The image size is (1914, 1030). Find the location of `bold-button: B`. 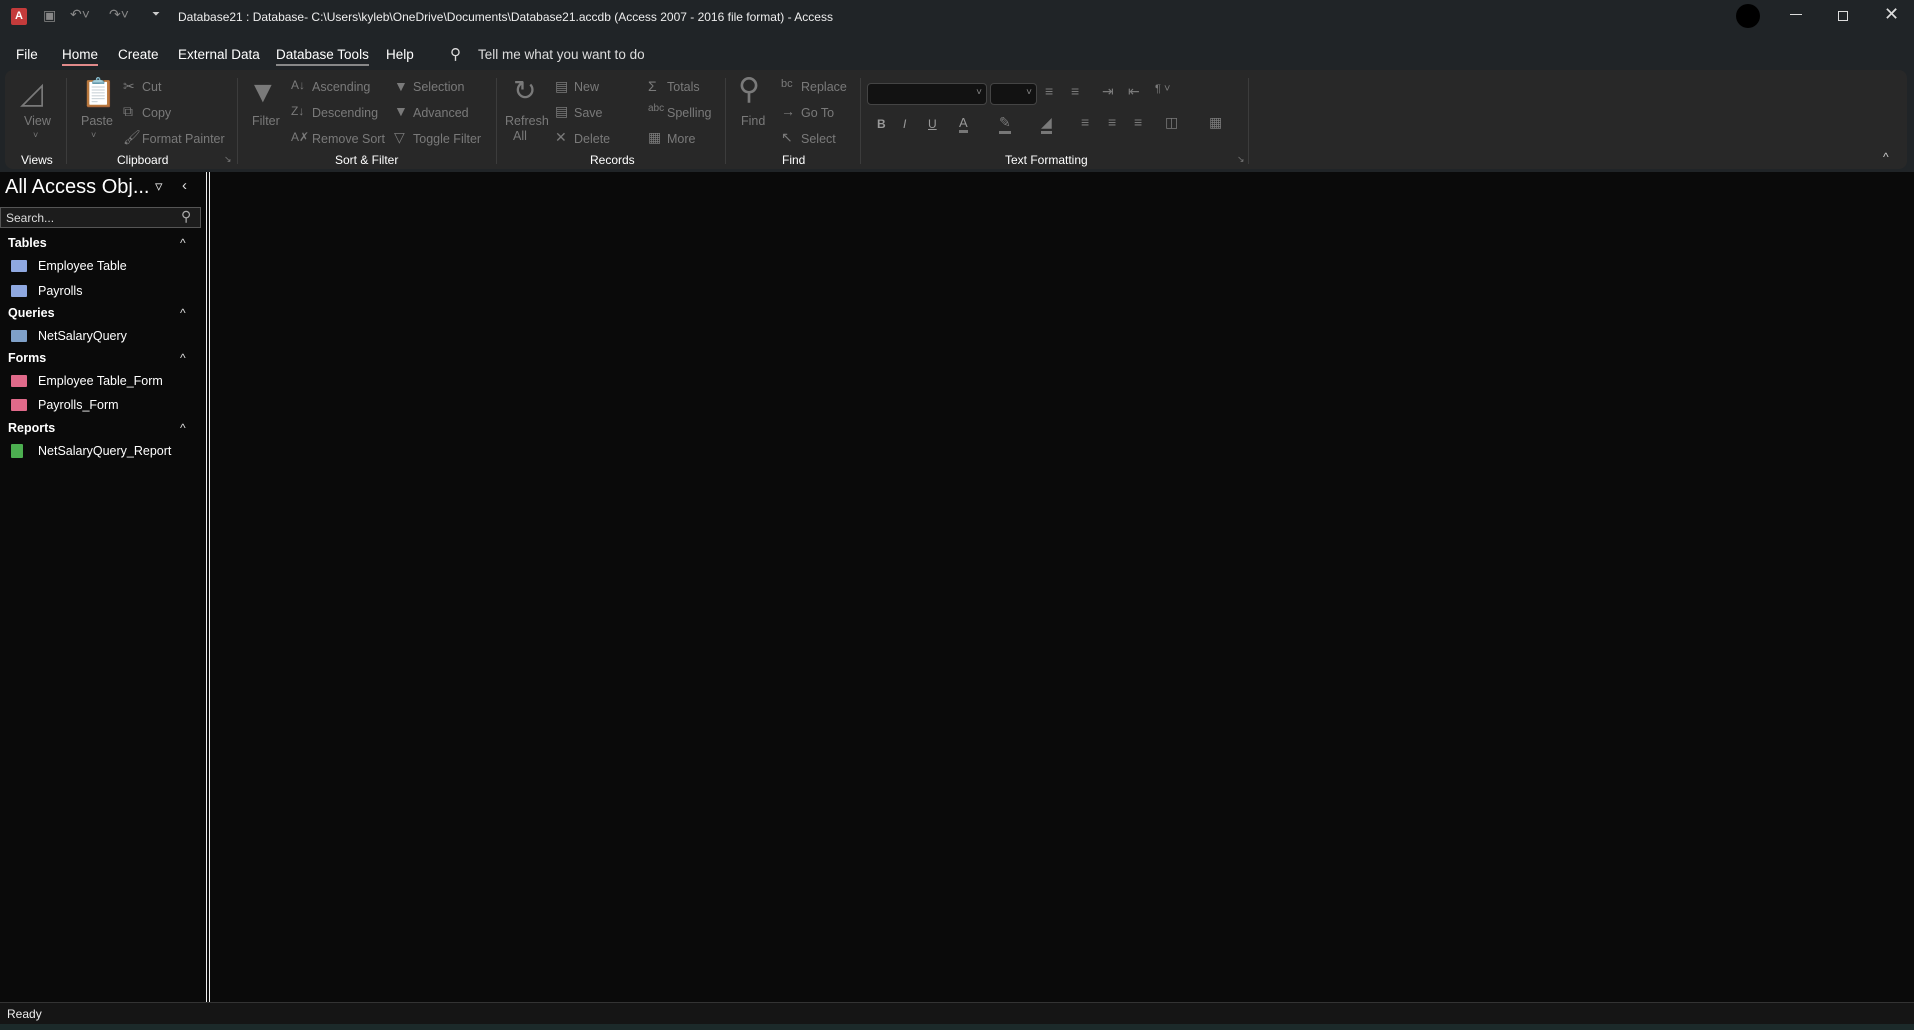

bold-button: B is located at coordinates (881, 124).